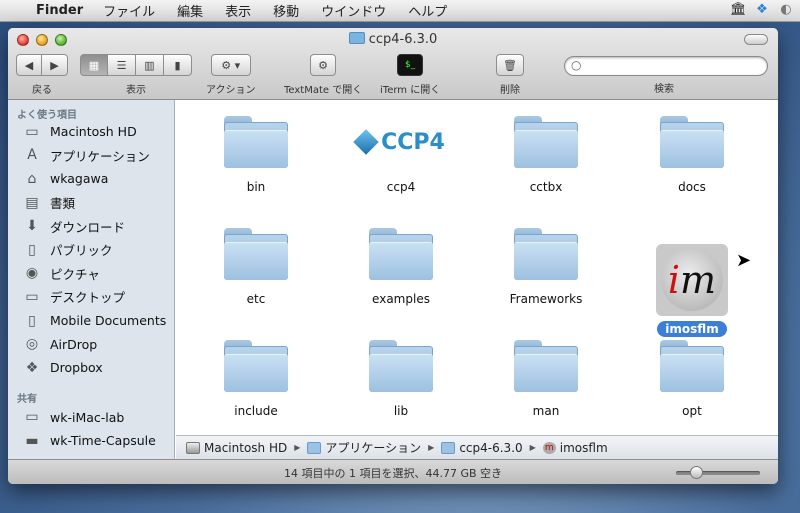  Describe the element at coordinates (88, 227) in the screenshot. I see `sidebar-item-label: ダウンロード` at that location.